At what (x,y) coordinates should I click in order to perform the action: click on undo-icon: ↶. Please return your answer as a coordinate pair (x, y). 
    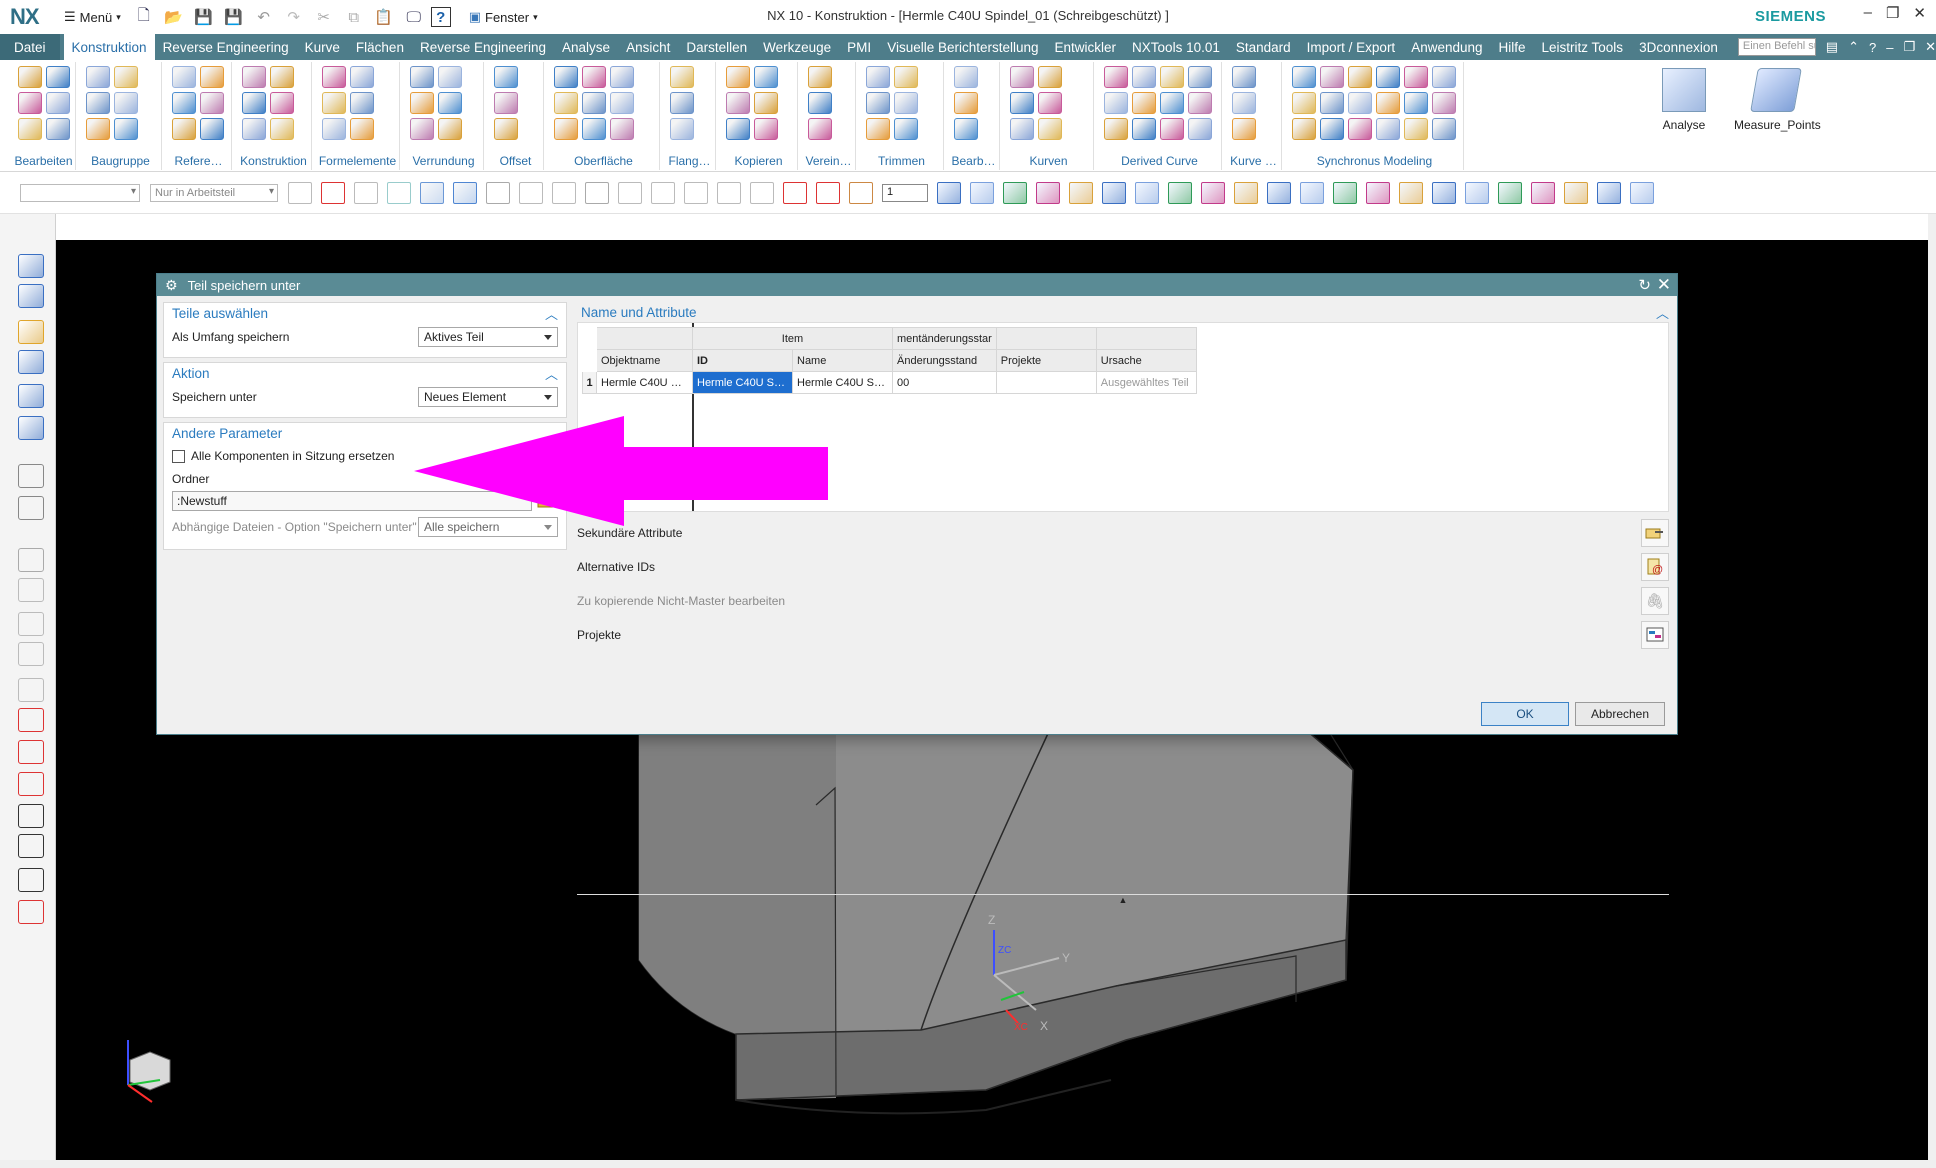
    Looking at the image, I should click on (264, 17).